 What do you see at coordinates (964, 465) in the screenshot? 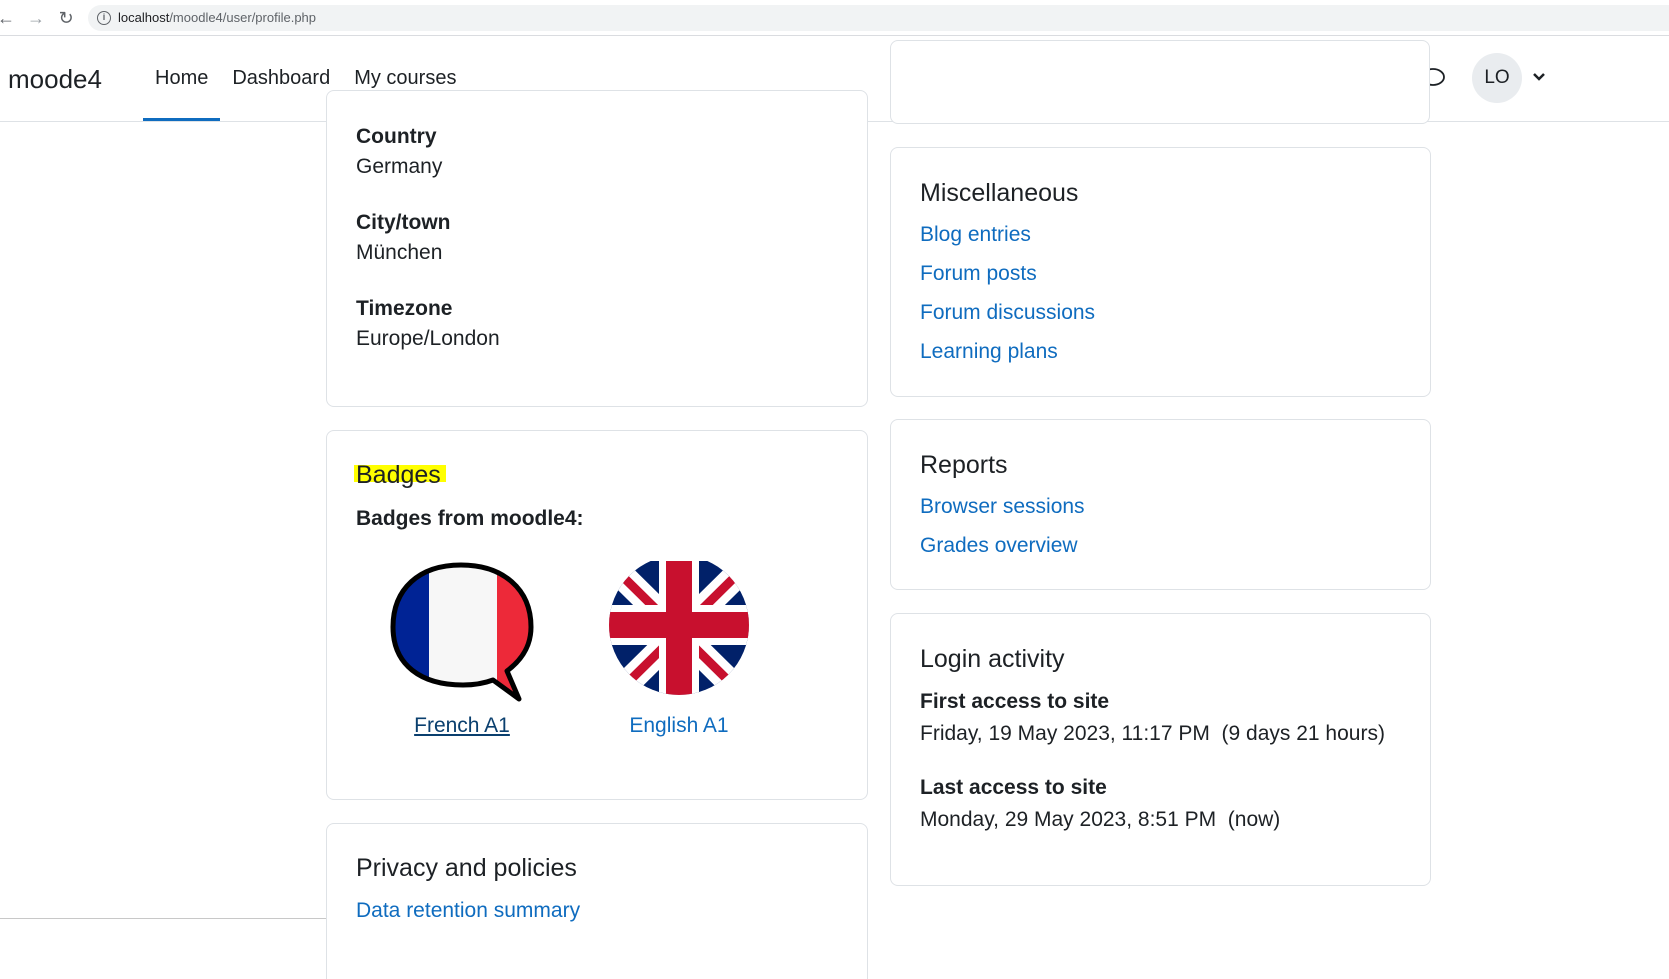
I see `reports-heading: Reports` at bounding box center [964, 465].